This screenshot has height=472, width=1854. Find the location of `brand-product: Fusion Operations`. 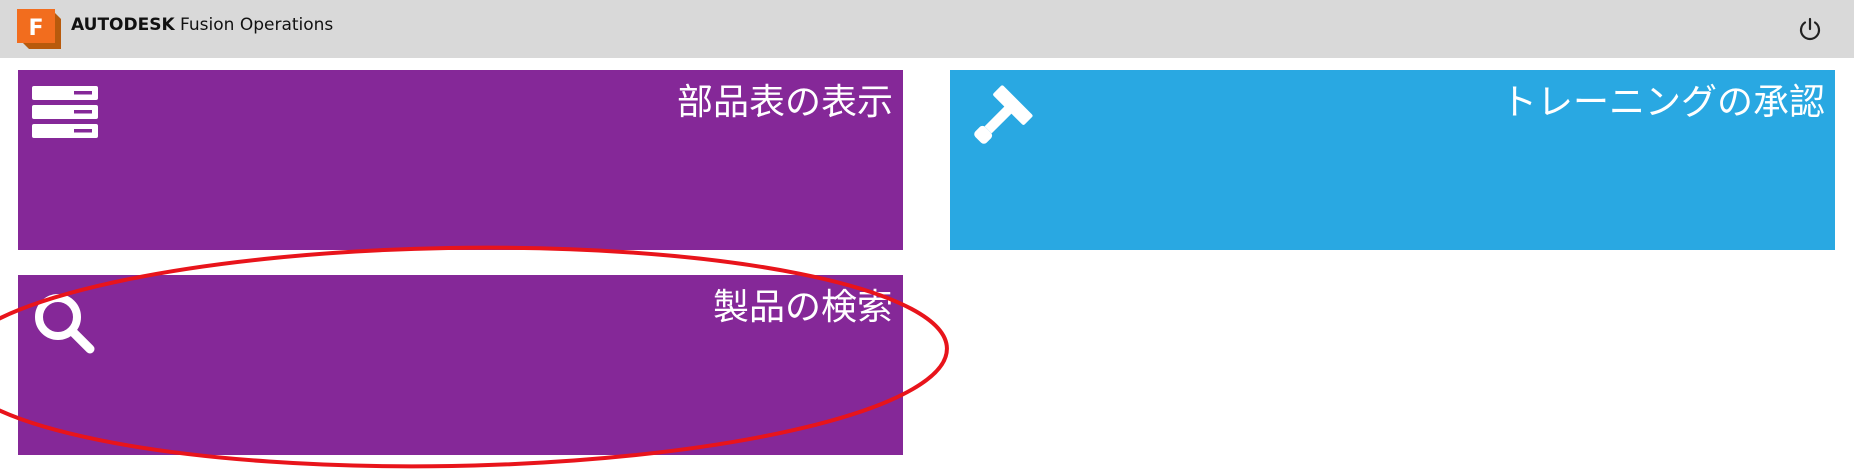

brand-product: Fusion Operations is located at coordinates (257, 25).